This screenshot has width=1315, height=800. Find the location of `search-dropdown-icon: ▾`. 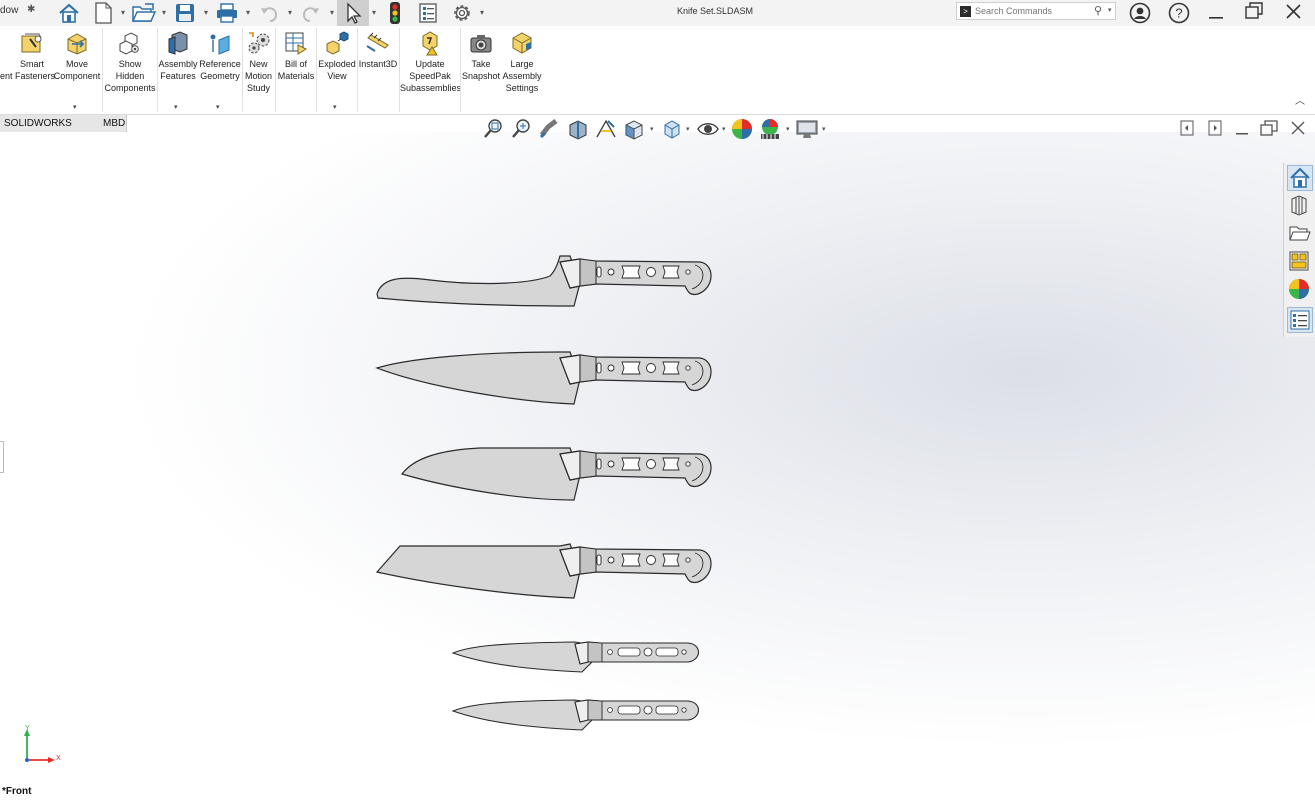

search-dropdown-icon: ▾ is located at coordinates (1110, 10).